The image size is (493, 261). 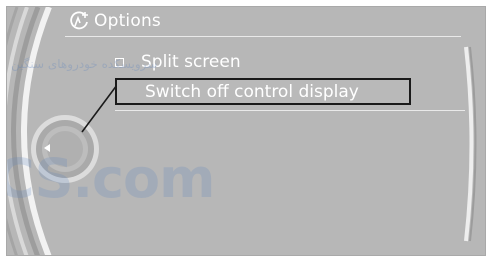 I want to click on options-settings-icon, so click(x=79, y=20).